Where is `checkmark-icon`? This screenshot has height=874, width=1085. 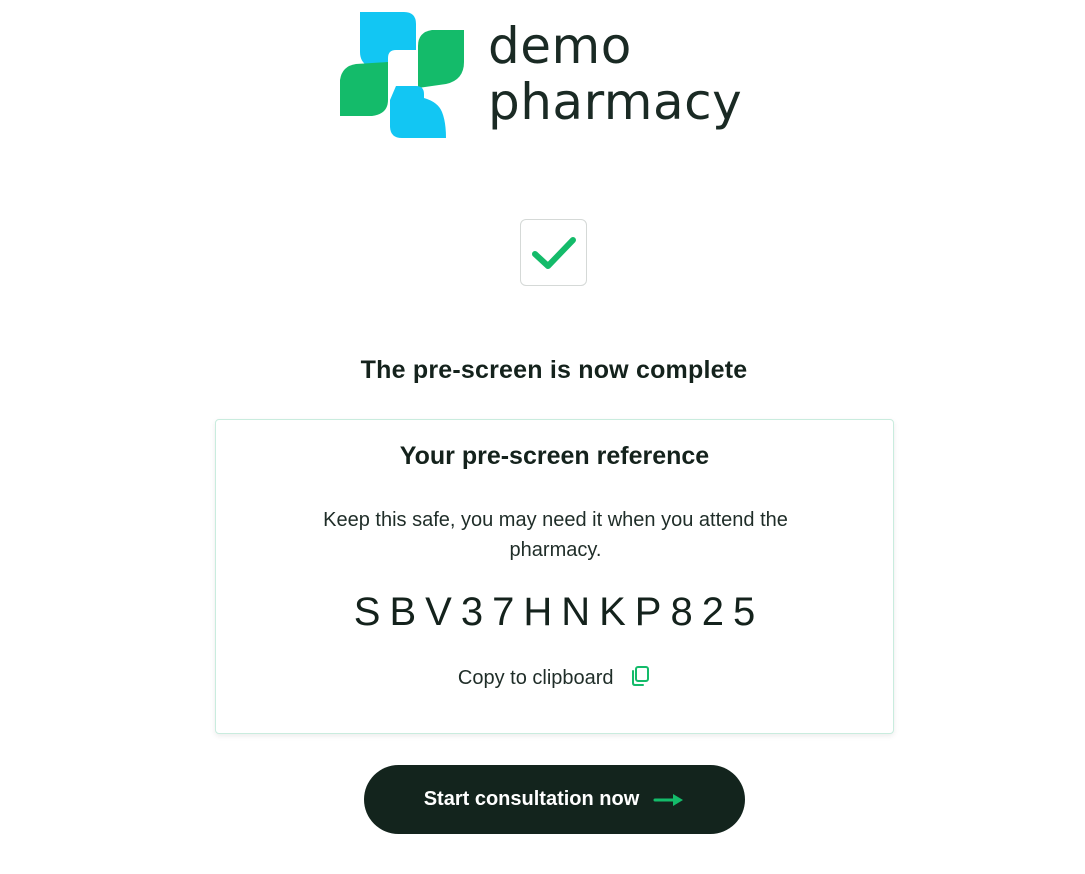 checkmark-icon is located at coordinates (554, 253).